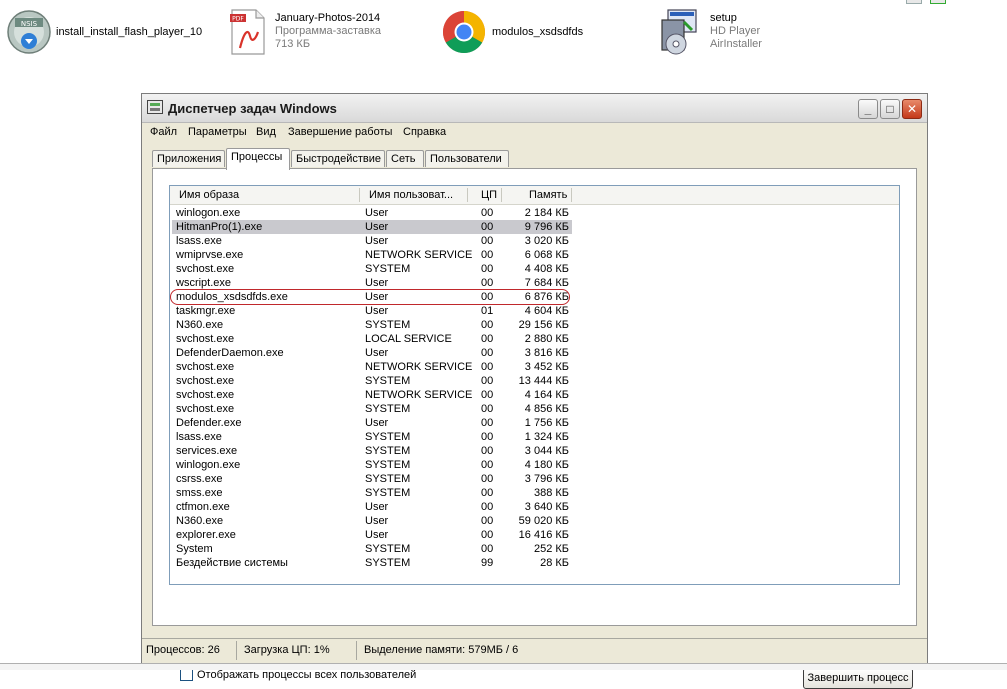  What do you see at coordinates (372, 269) in the screenshot?
I see `process-row: svchost.exe SYSTEM 00 4 408 КБ` at bounding box center [372, 269].